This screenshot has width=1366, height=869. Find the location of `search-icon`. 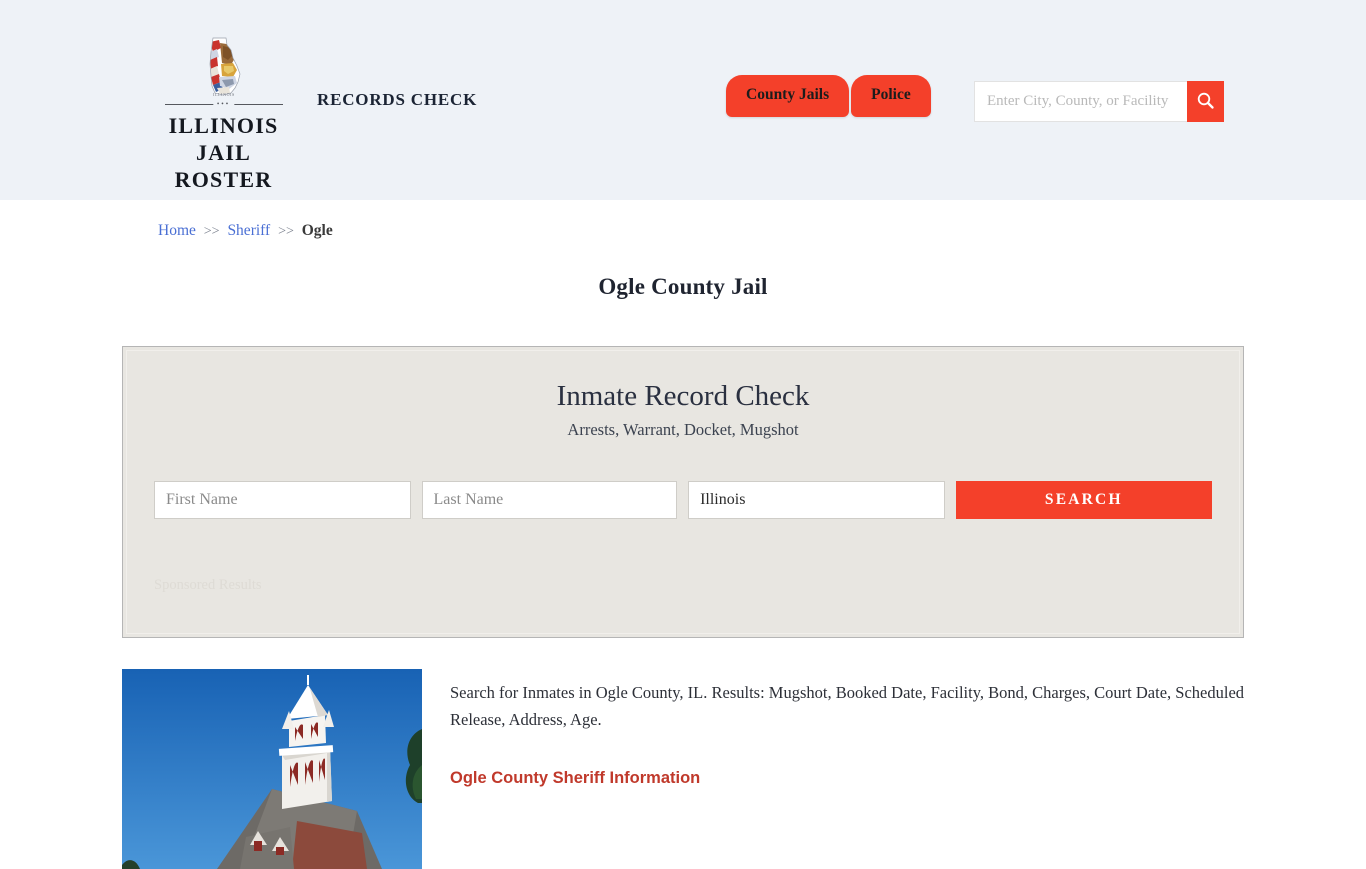

search-icon is located at coordinates (1205, 102).